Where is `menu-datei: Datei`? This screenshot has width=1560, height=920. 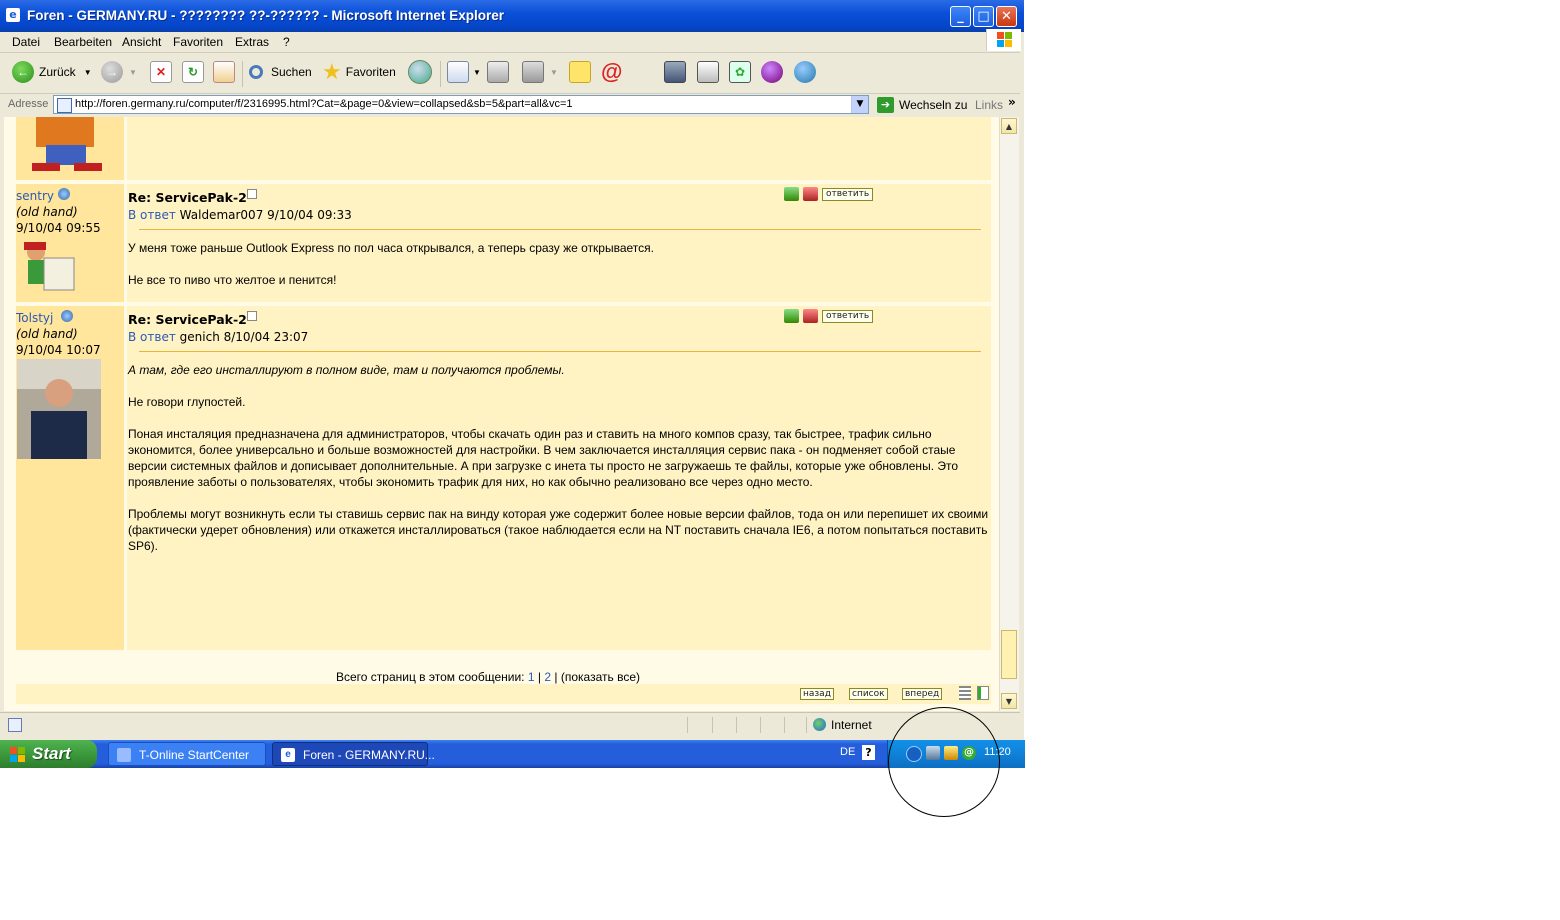 menu-datei: Datei is located at coordinates (26, 42).